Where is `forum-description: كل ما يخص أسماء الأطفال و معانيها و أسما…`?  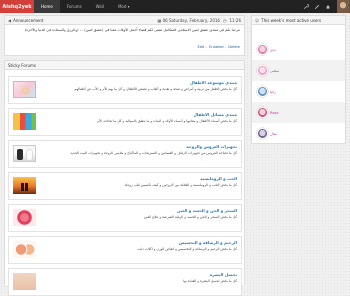
forum-description: كل ما يخص أسماء الأطفال و معانيها و أسما… is located at coordinates (167, 120).